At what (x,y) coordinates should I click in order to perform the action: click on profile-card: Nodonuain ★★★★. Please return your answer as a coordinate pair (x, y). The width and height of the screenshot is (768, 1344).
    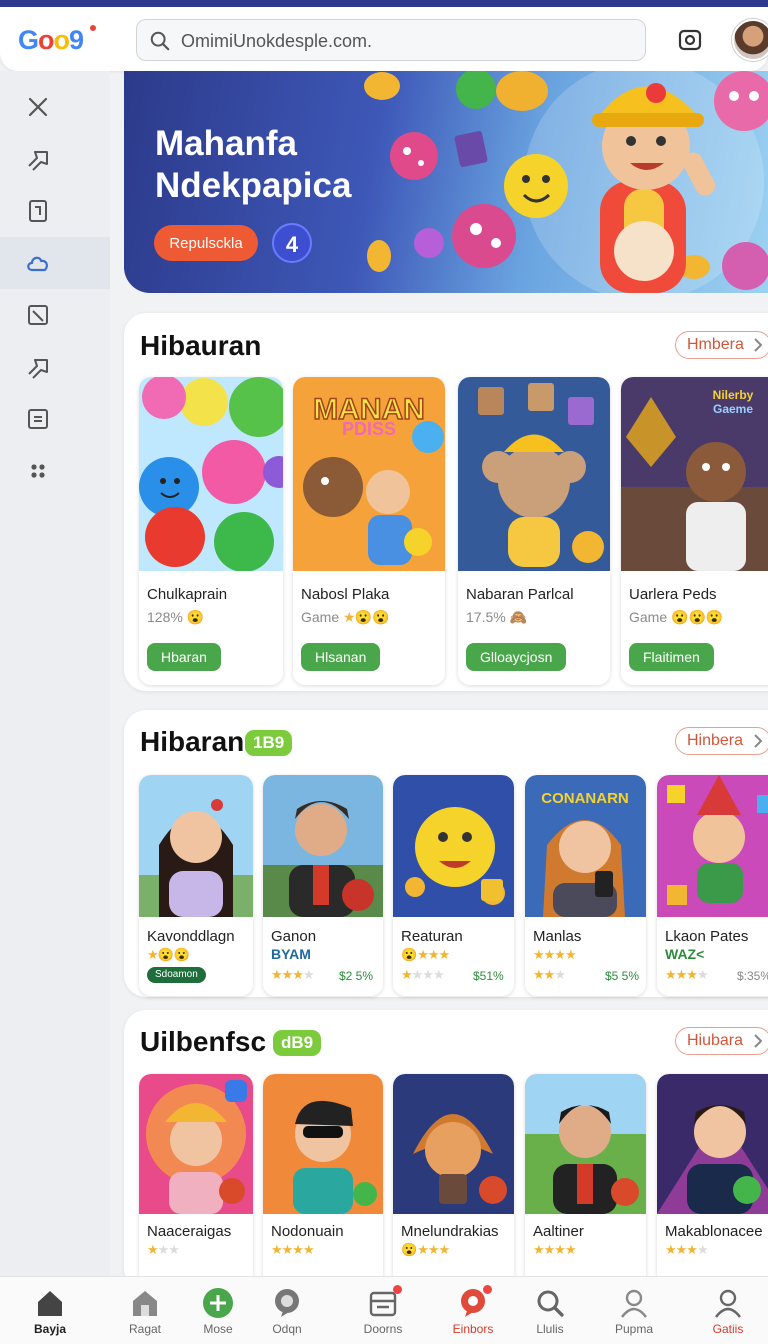
    Looking at the image, I should click on (323, 1182).